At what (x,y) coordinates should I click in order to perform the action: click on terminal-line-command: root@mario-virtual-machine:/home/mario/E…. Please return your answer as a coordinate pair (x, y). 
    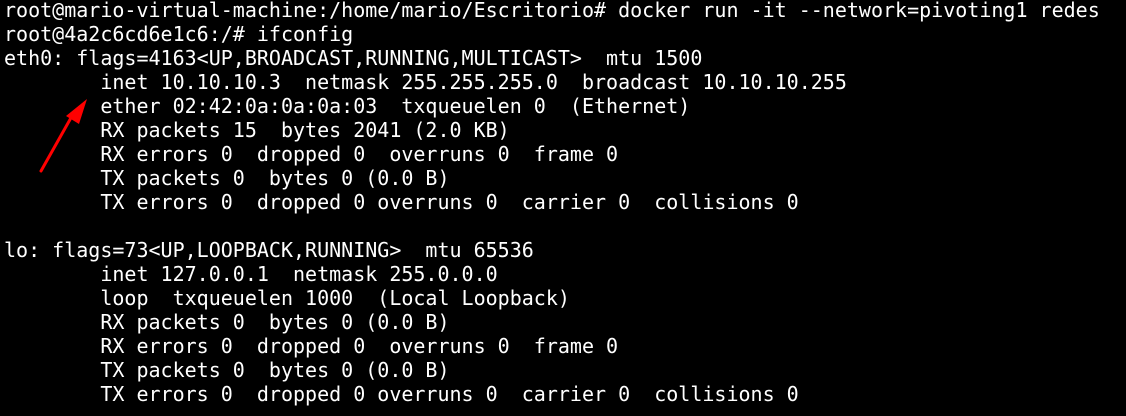
    Looking at the image, I should click on (552, 11).